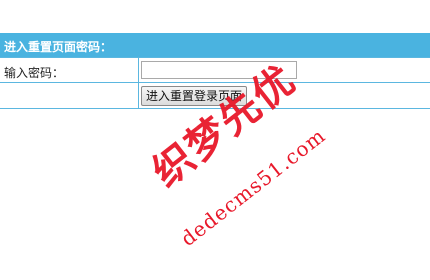 The height and width of the screenshot is (280, 430). I want to click on form-header-title: 进入重置页面密码：, so click(58, 47).